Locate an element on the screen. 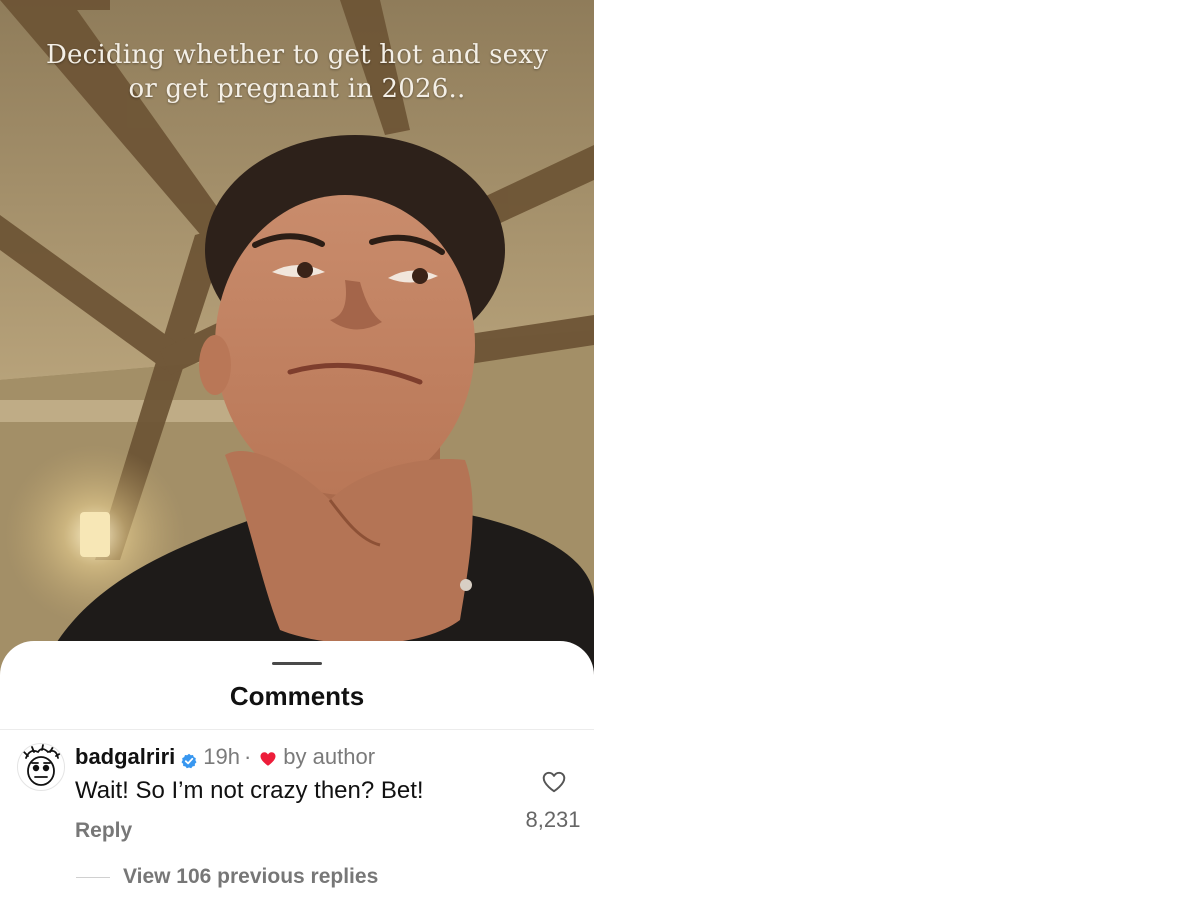 The width and height of the screenshot is (1200, 900). sheet-drag-handle is located at coordinates (297, 663).